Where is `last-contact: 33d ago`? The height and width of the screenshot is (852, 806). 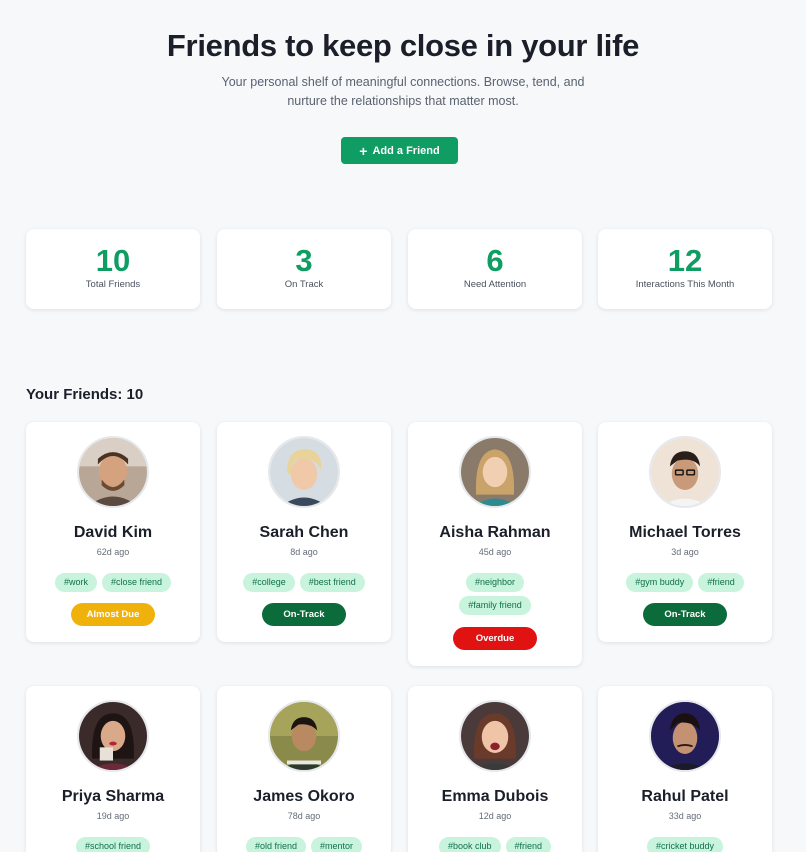 last-contact: 33d ago is located at coordinates (685, 816).